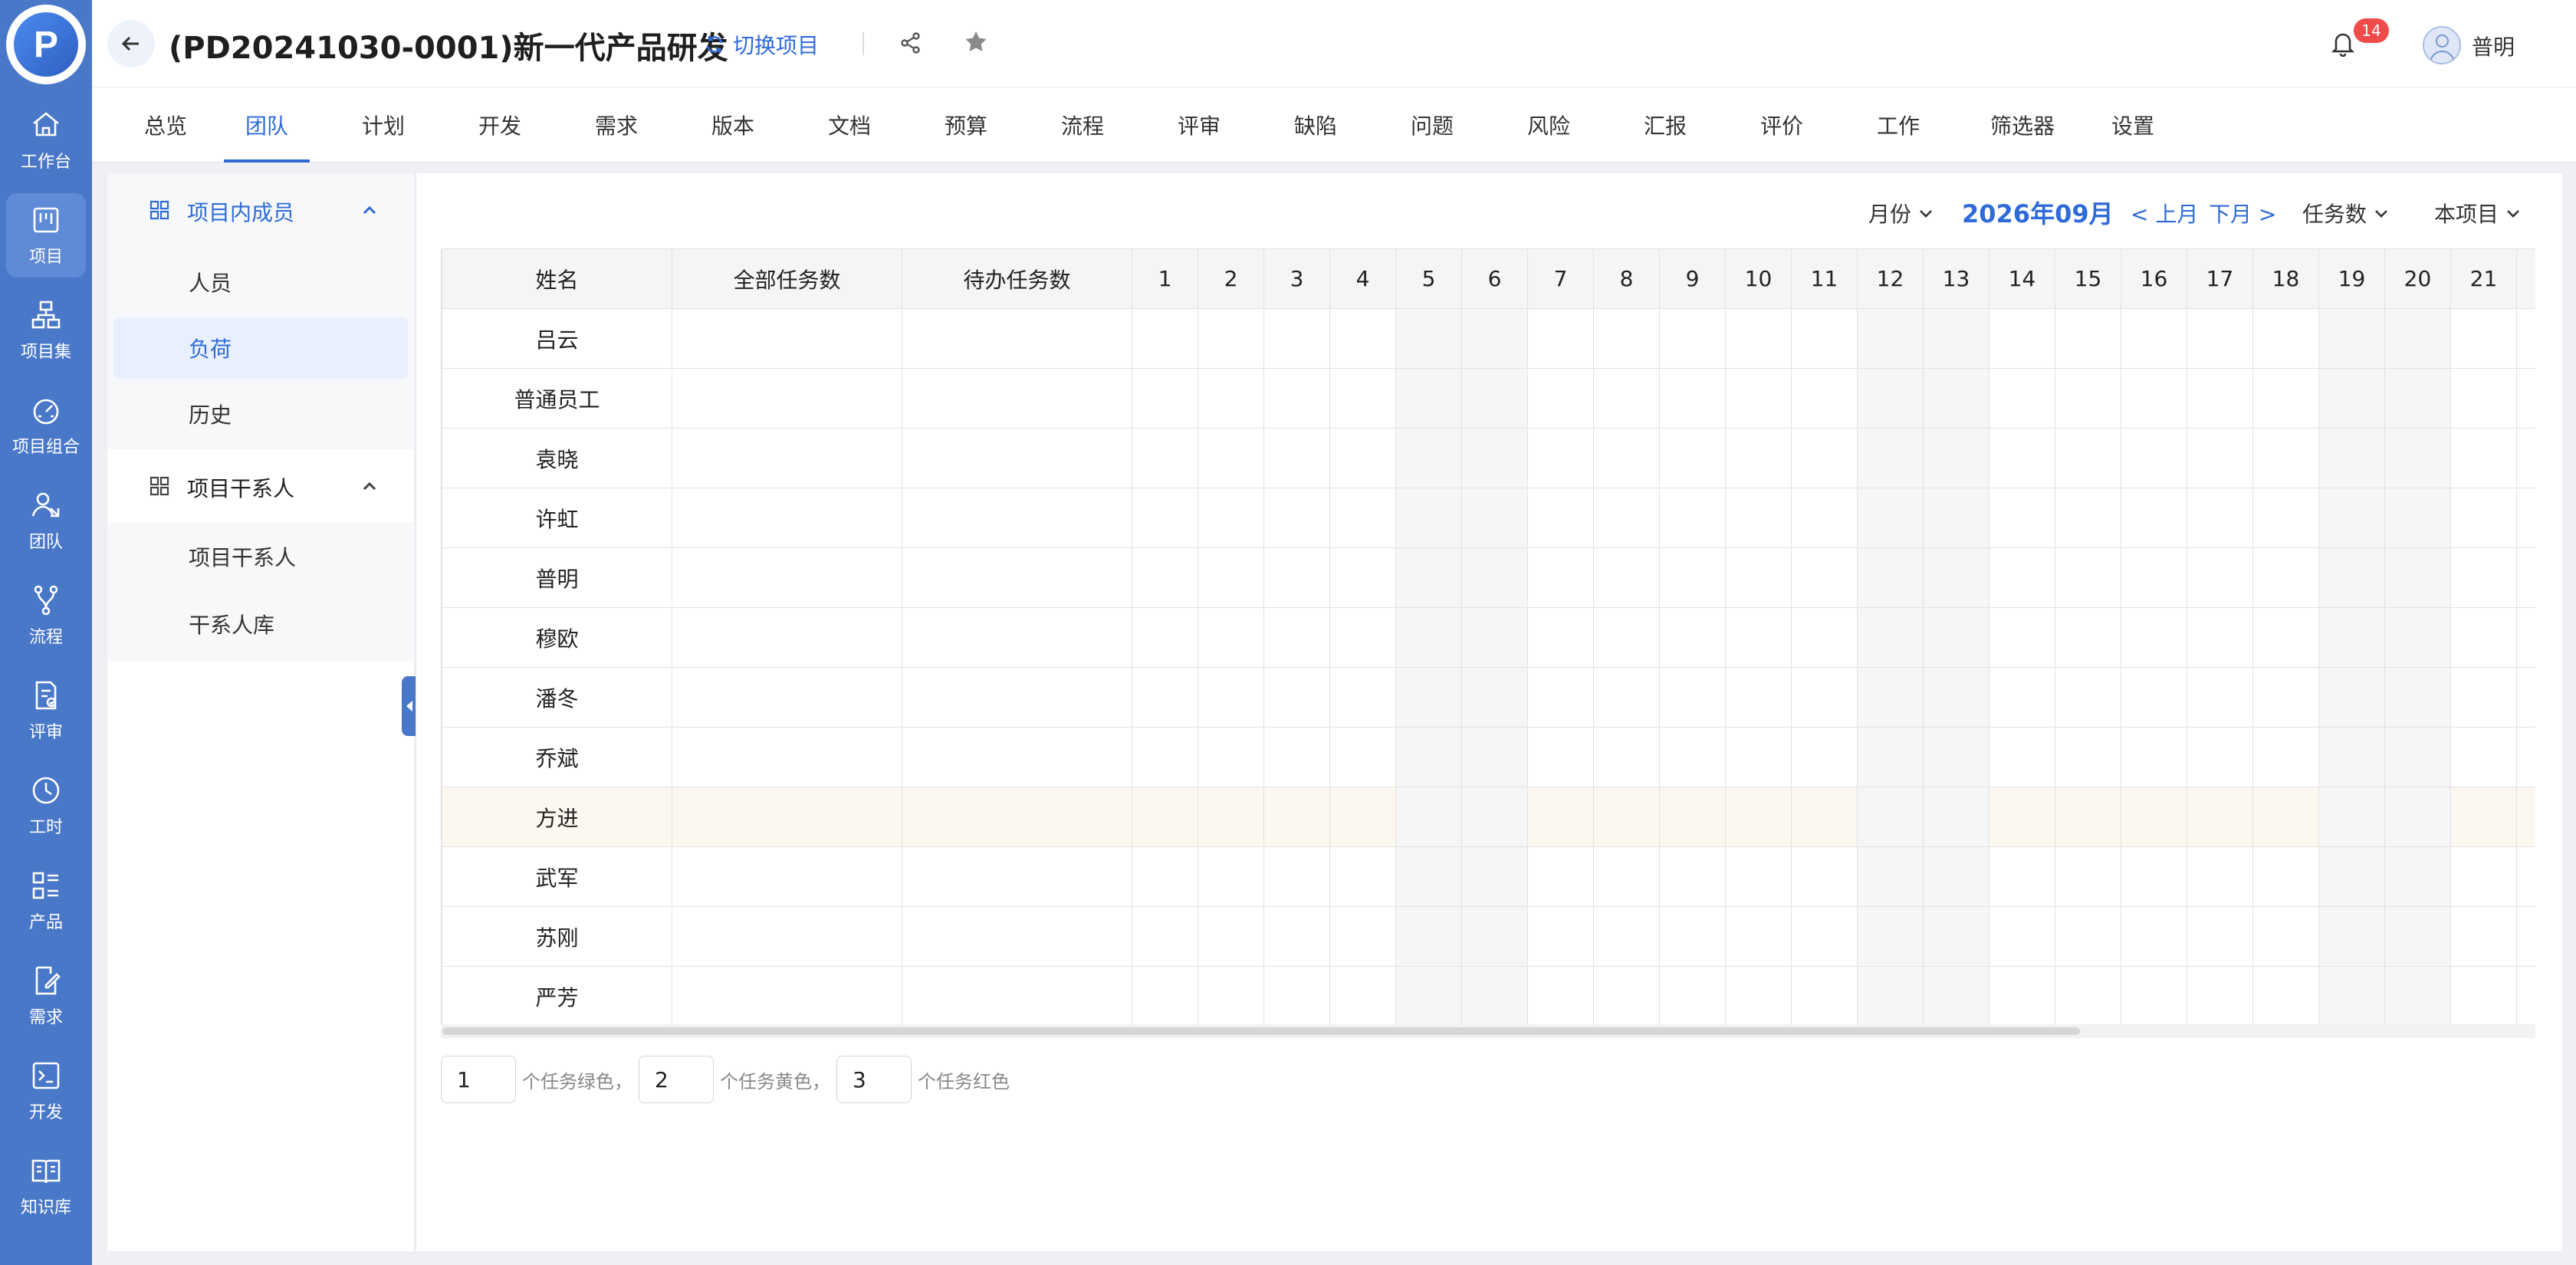  Describe the element at coordinates (1901, 213) in the screenshot. I see `period-select: 月份` at that location.